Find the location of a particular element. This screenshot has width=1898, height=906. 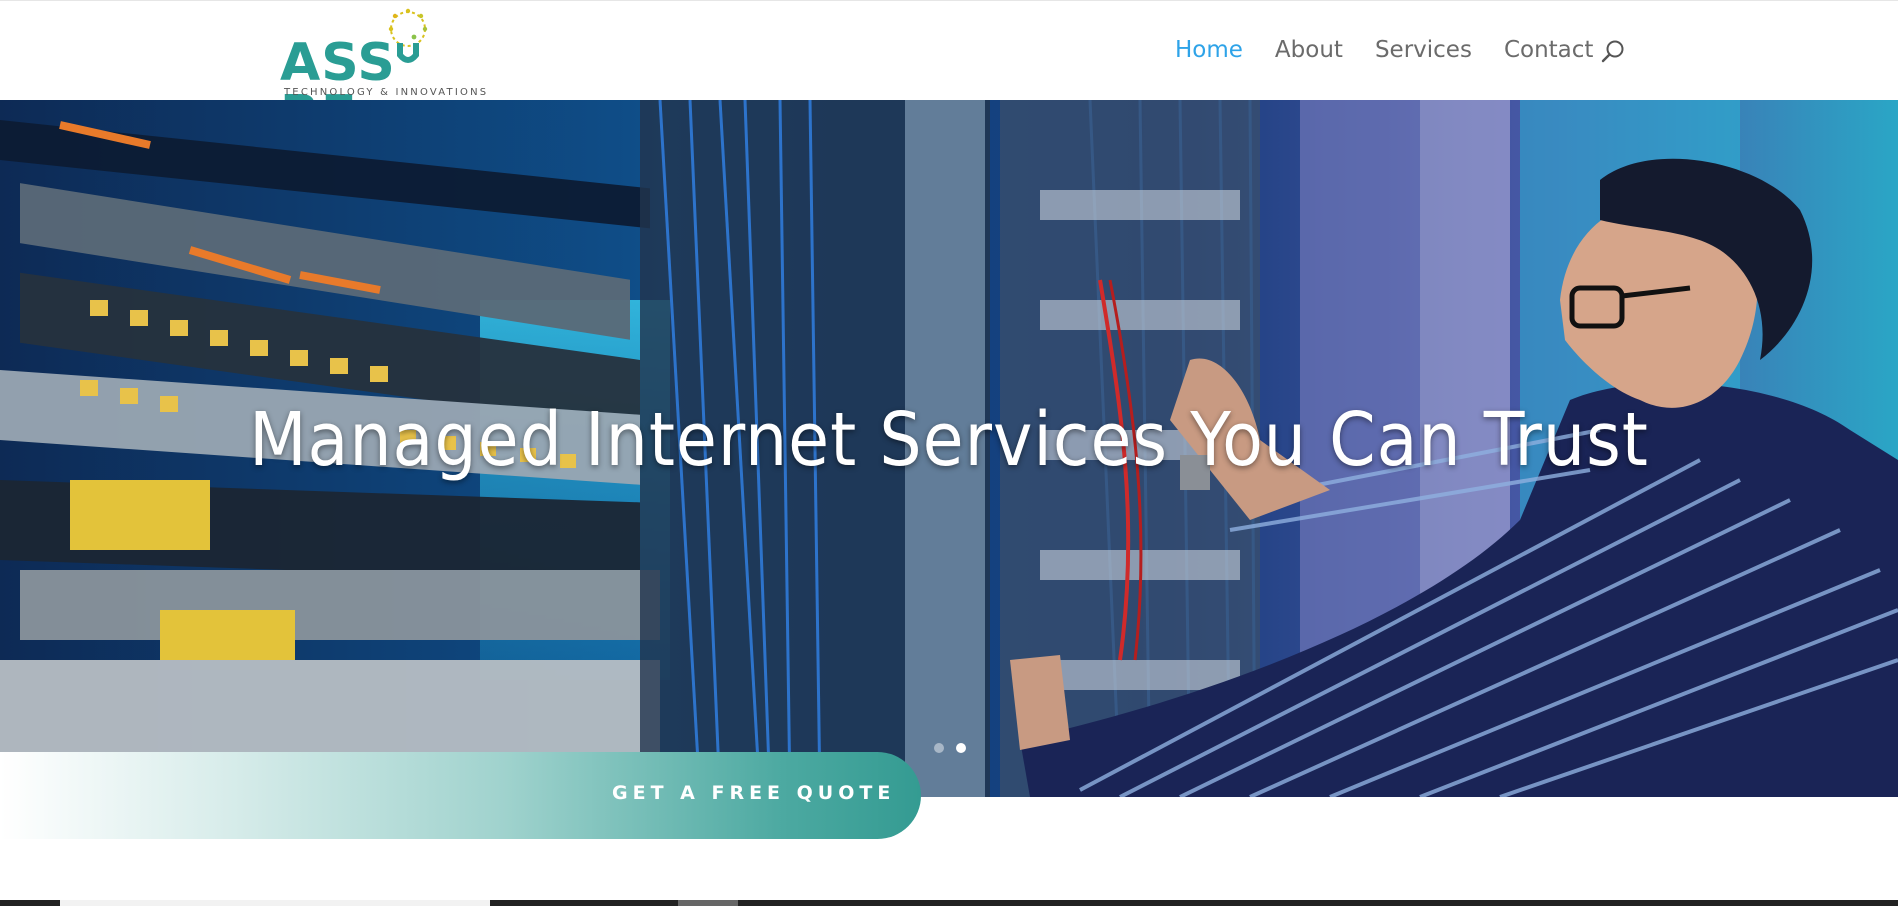

section-edge-grey is located at coordinates (708, 903).